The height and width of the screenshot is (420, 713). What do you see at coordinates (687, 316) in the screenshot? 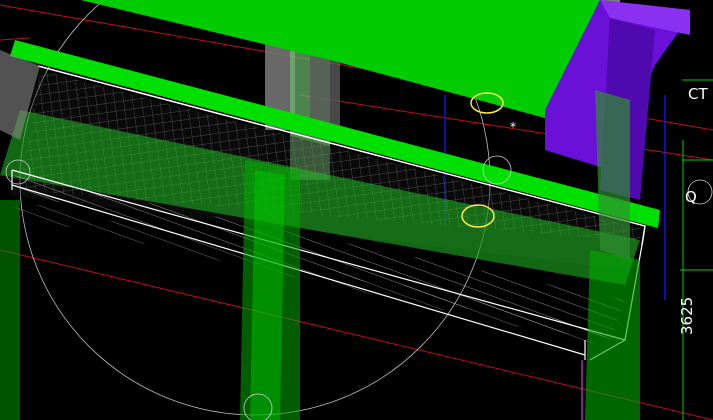
I see `dimension-text: 3625` at bounding box center [687, 316].